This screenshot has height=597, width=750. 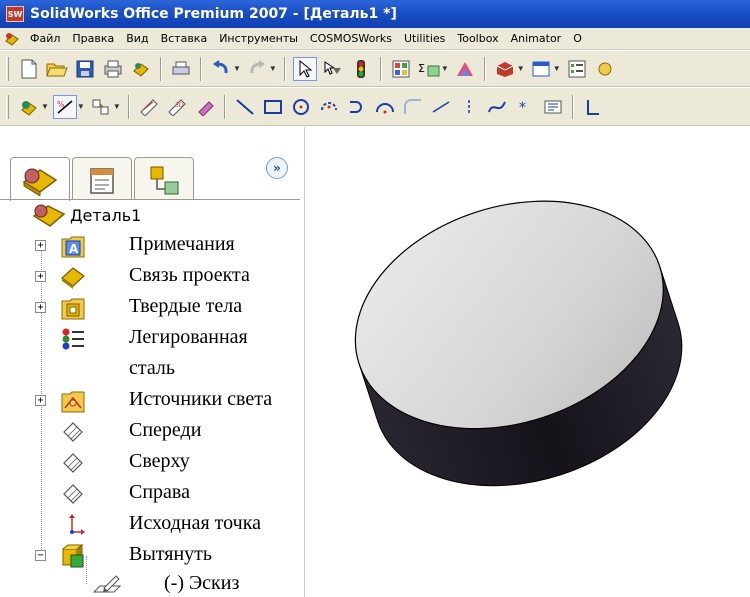 What do you see at coordinates (15, 14) in the screenshot?
I see `solidworks-app-icon: SW` at bounding box center [15, 14].